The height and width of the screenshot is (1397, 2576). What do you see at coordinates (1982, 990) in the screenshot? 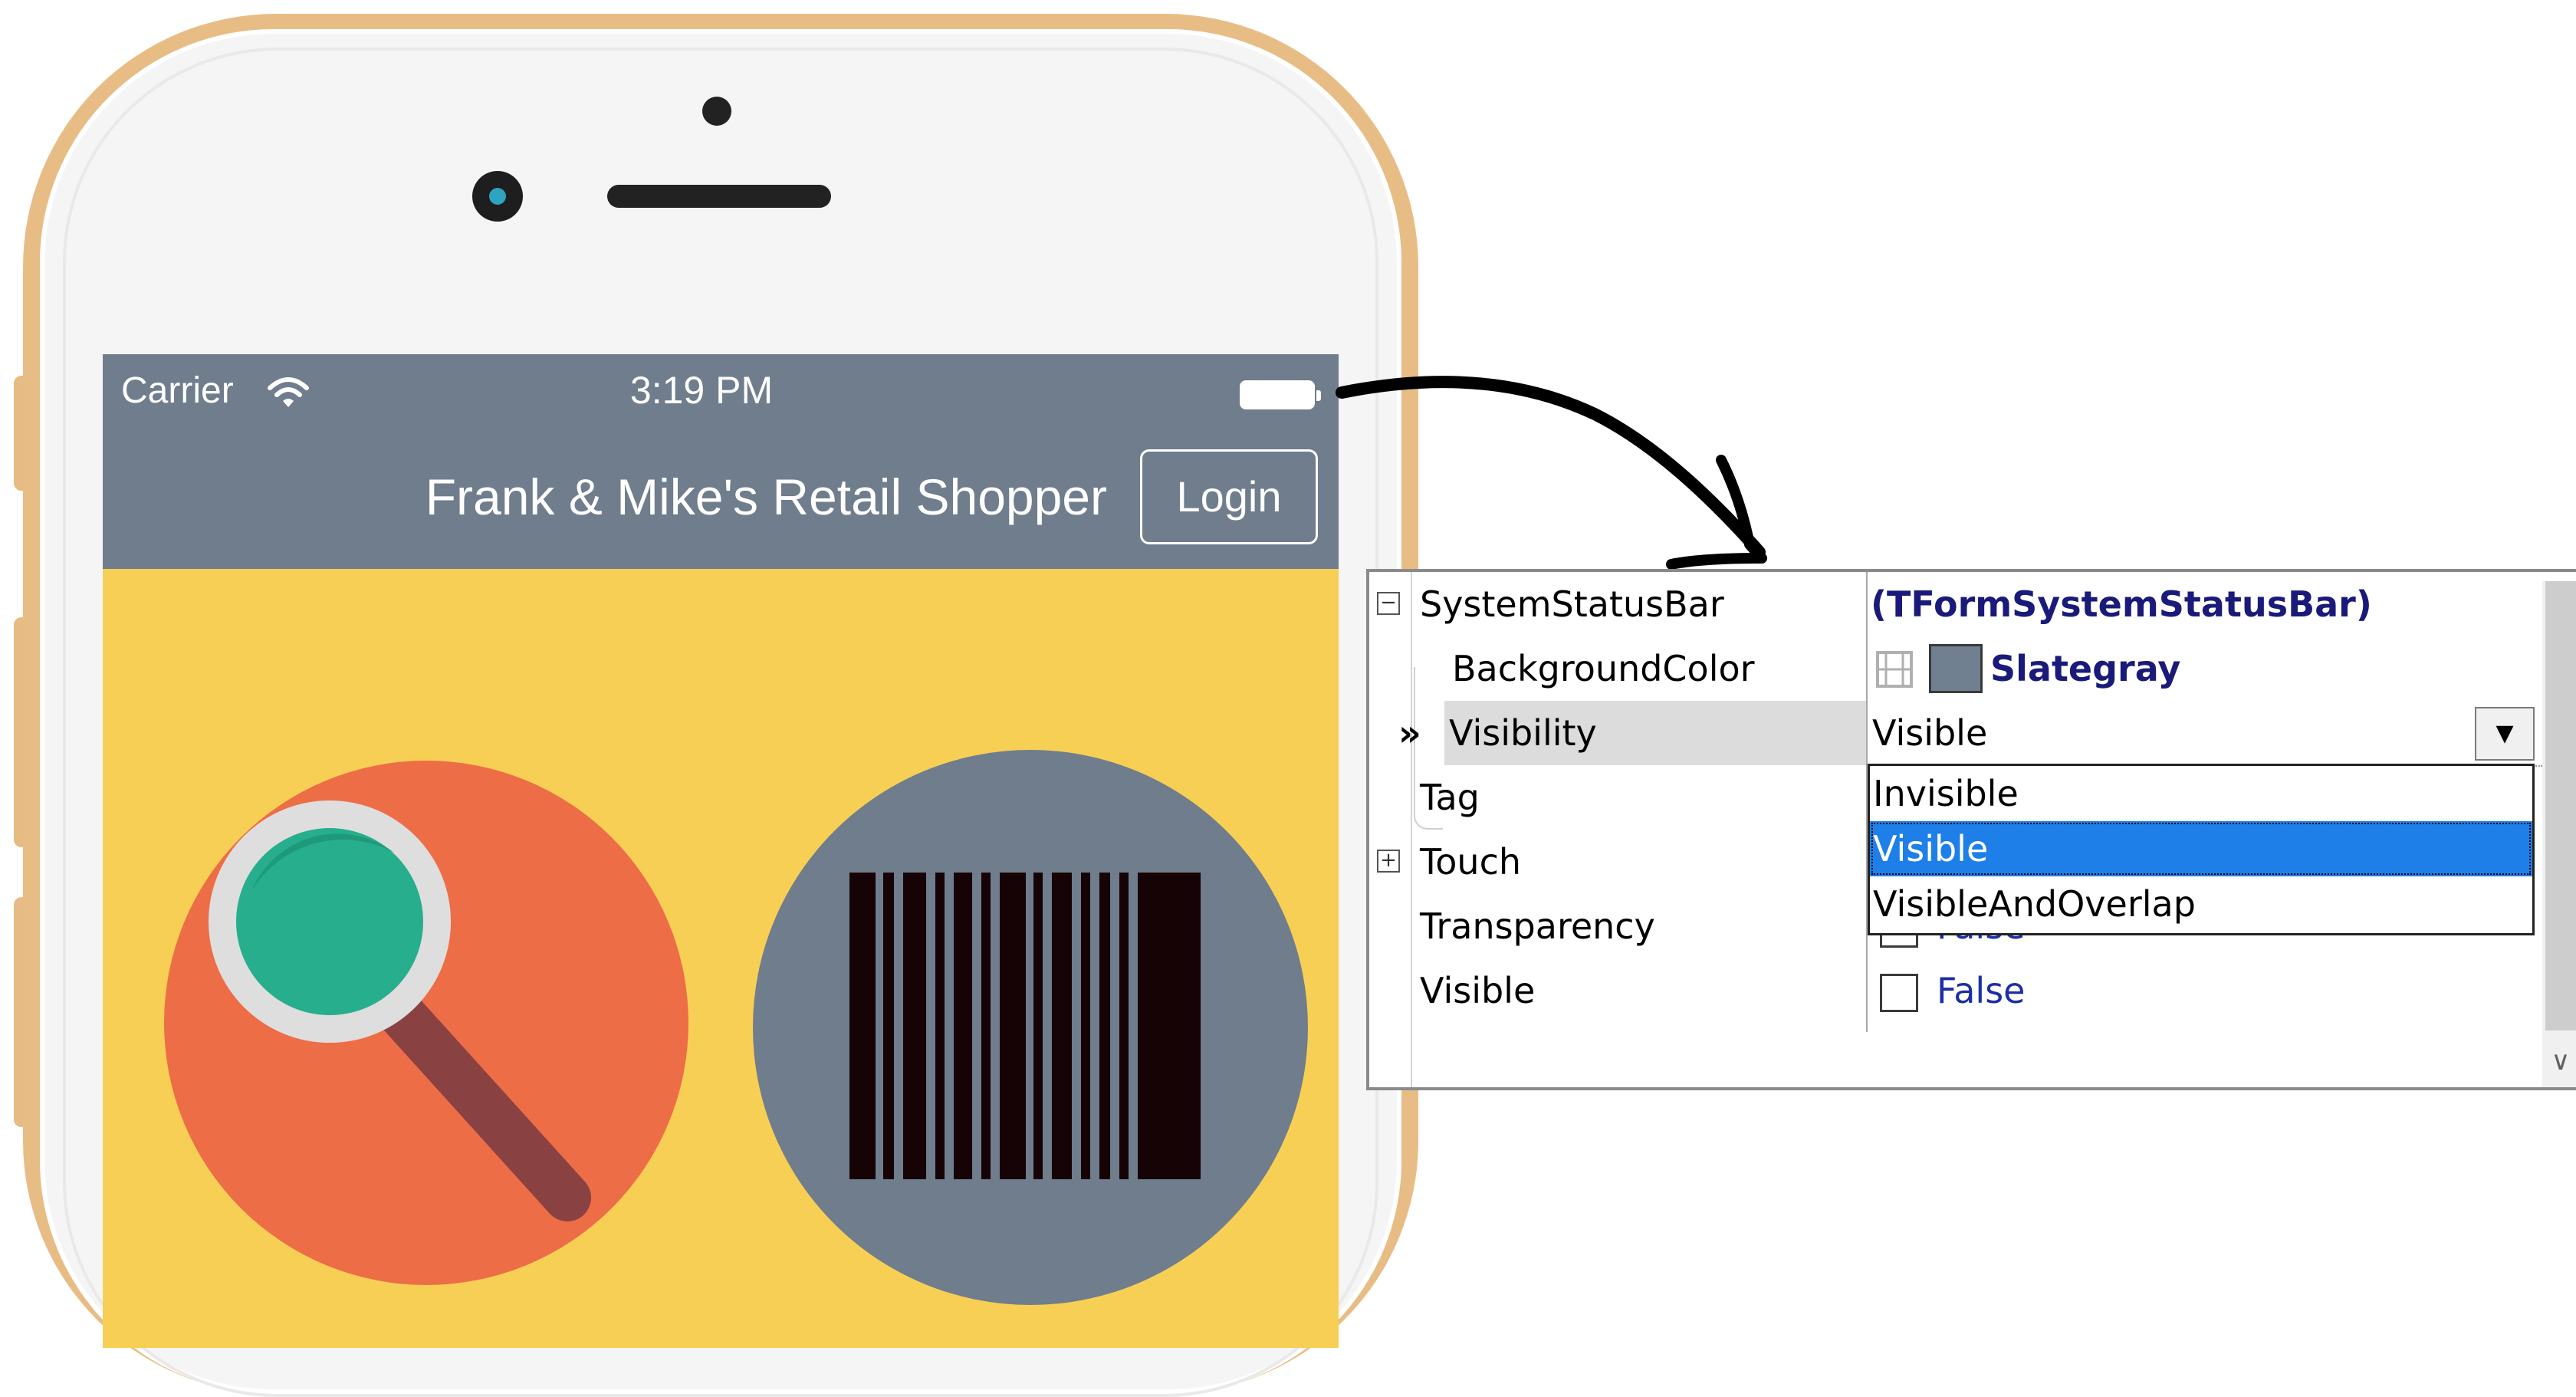
I see `property-value: False` at bounding box center [1982, 990].